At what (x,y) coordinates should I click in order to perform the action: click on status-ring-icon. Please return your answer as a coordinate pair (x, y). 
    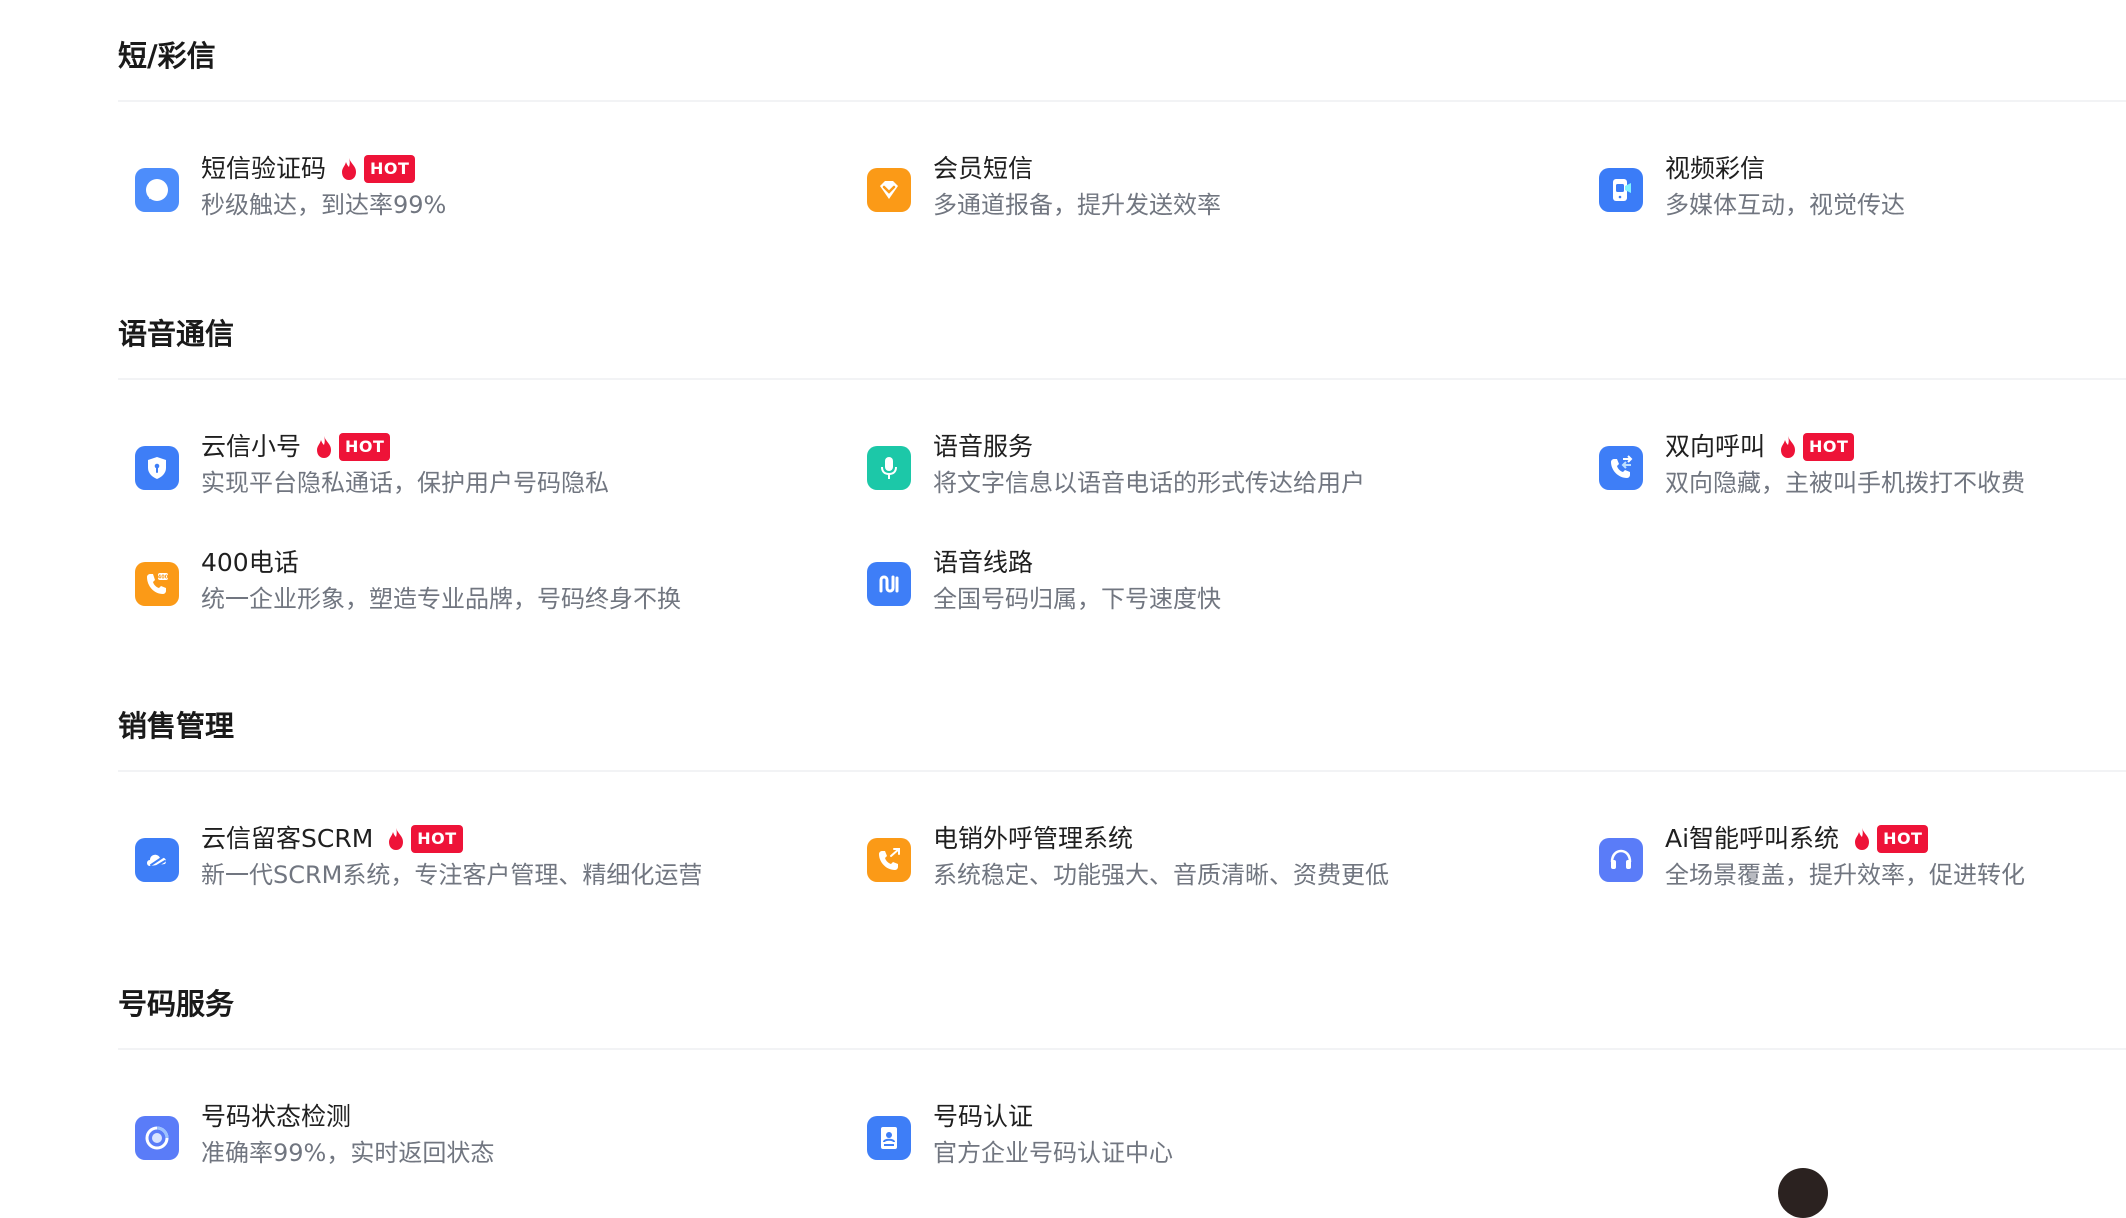
    Looking at the image, I should click on (157, 1138).